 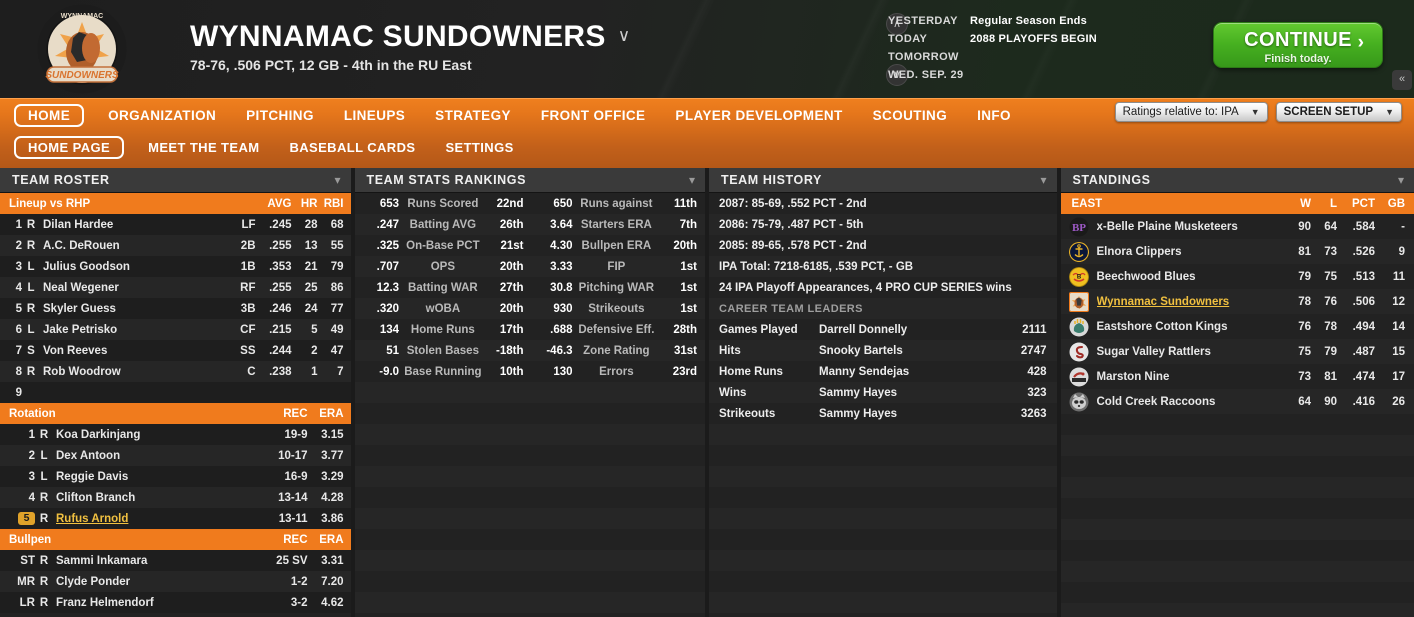 I want to click on nav-front-office: FRONT OFFICE, so click(x=593, y=115).